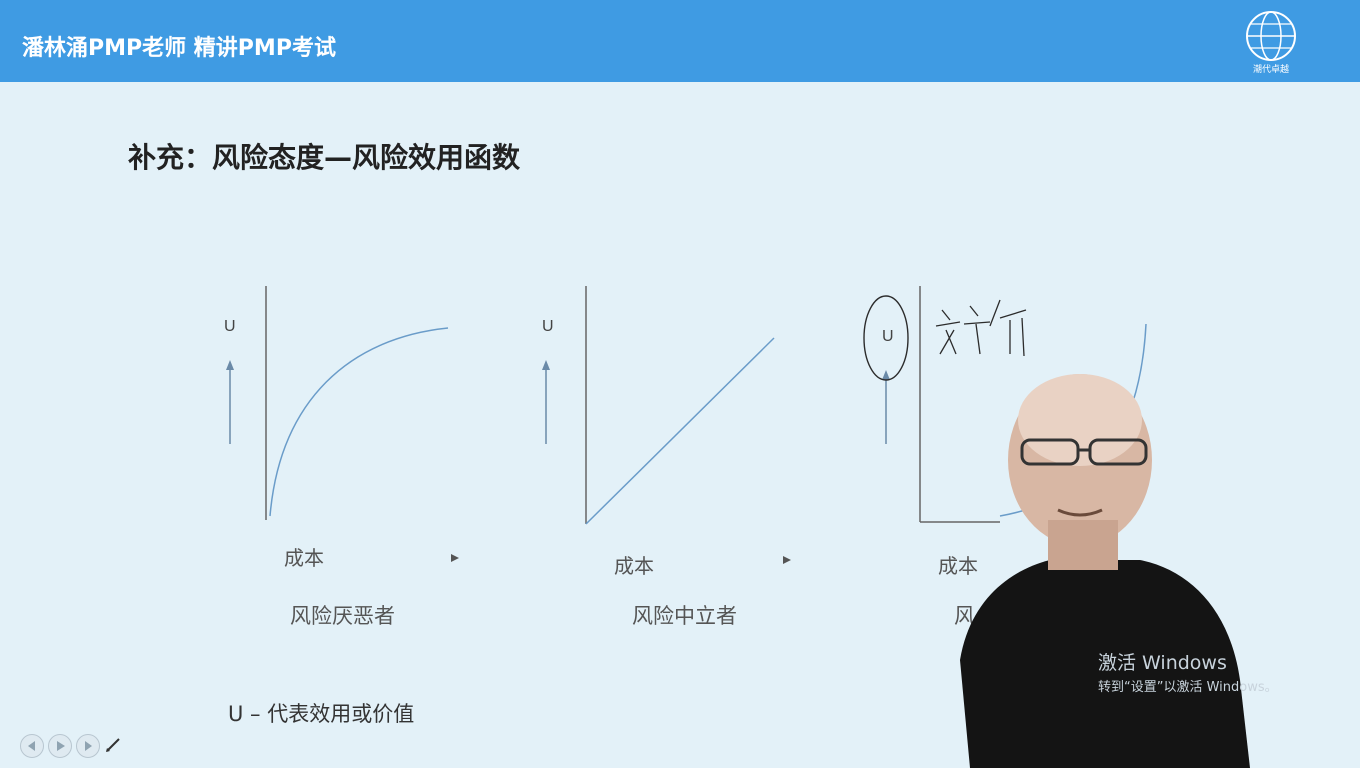 This screenshot has width=1360, height=768. I want to click on activation-watermark-title: 激活 Windows, so click(1162, 663).